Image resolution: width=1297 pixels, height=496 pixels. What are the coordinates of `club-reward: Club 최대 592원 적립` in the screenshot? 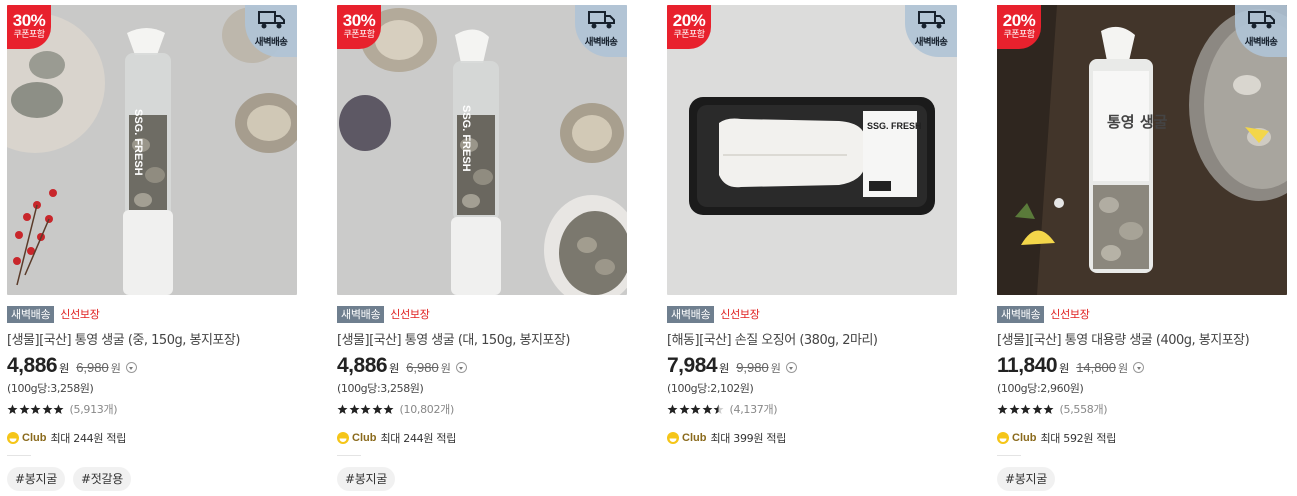 It's located at (1056, 438).